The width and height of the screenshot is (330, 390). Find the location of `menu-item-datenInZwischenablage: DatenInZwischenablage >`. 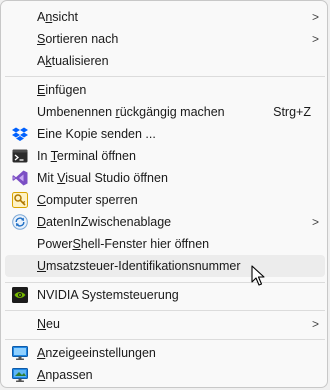

menu-item-datenInZwischenablage: DatenInZwischenablage > is located at coordinates (165, 222).